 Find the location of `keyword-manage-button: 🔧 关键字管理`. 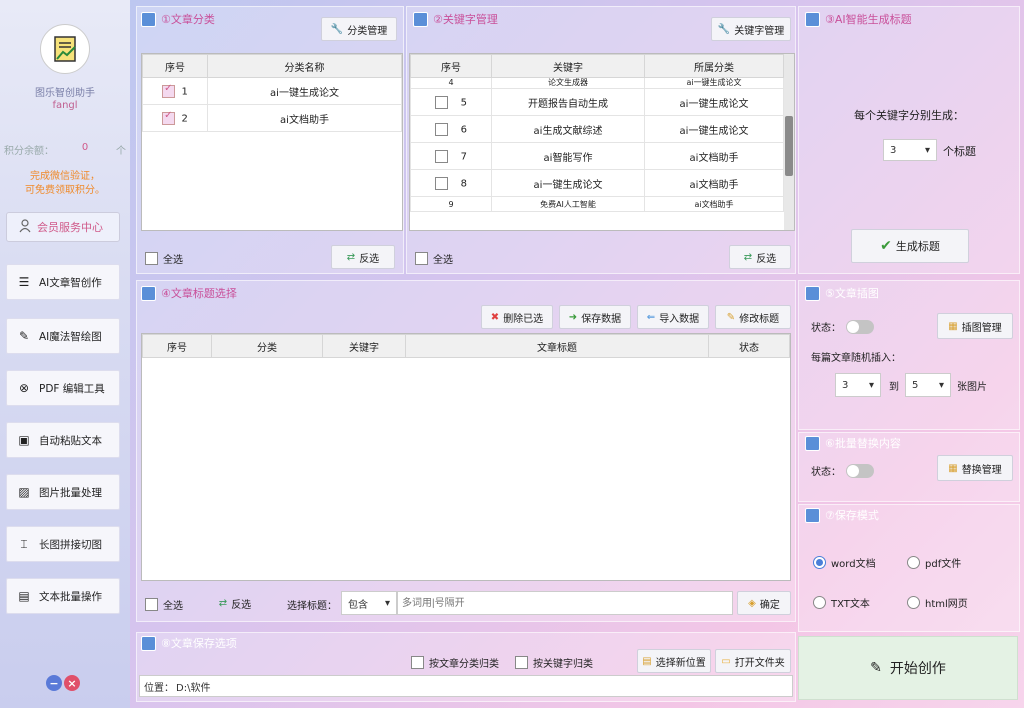

keyword-manage-button: 🔧 关键字管理 is located at coordinates (751, 29).